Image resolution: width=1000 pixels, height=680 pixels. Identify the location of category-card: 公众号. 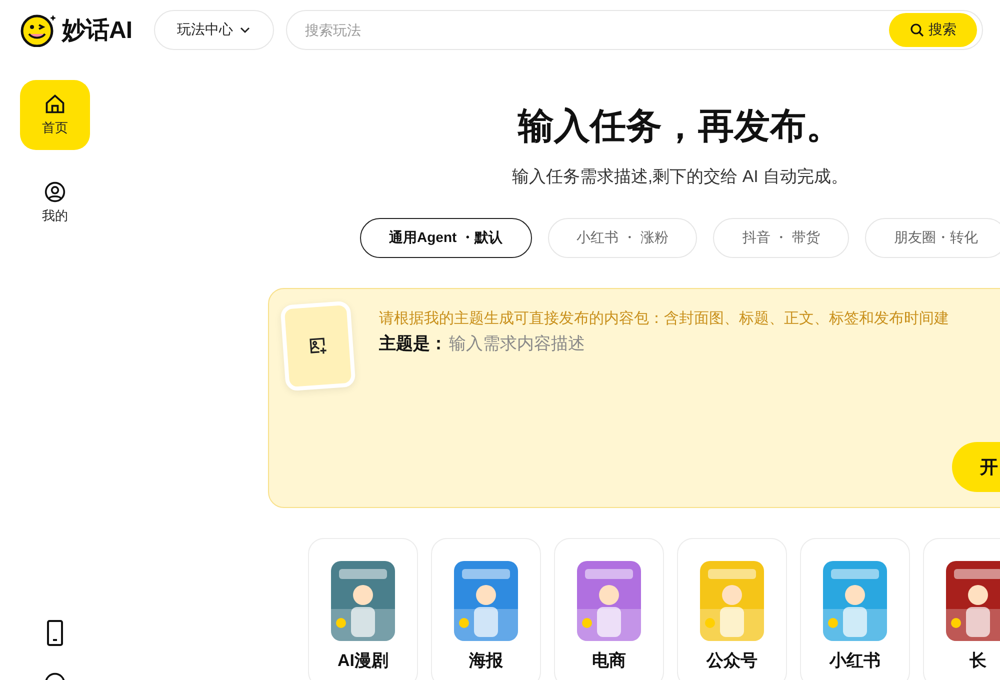
(732, 609).